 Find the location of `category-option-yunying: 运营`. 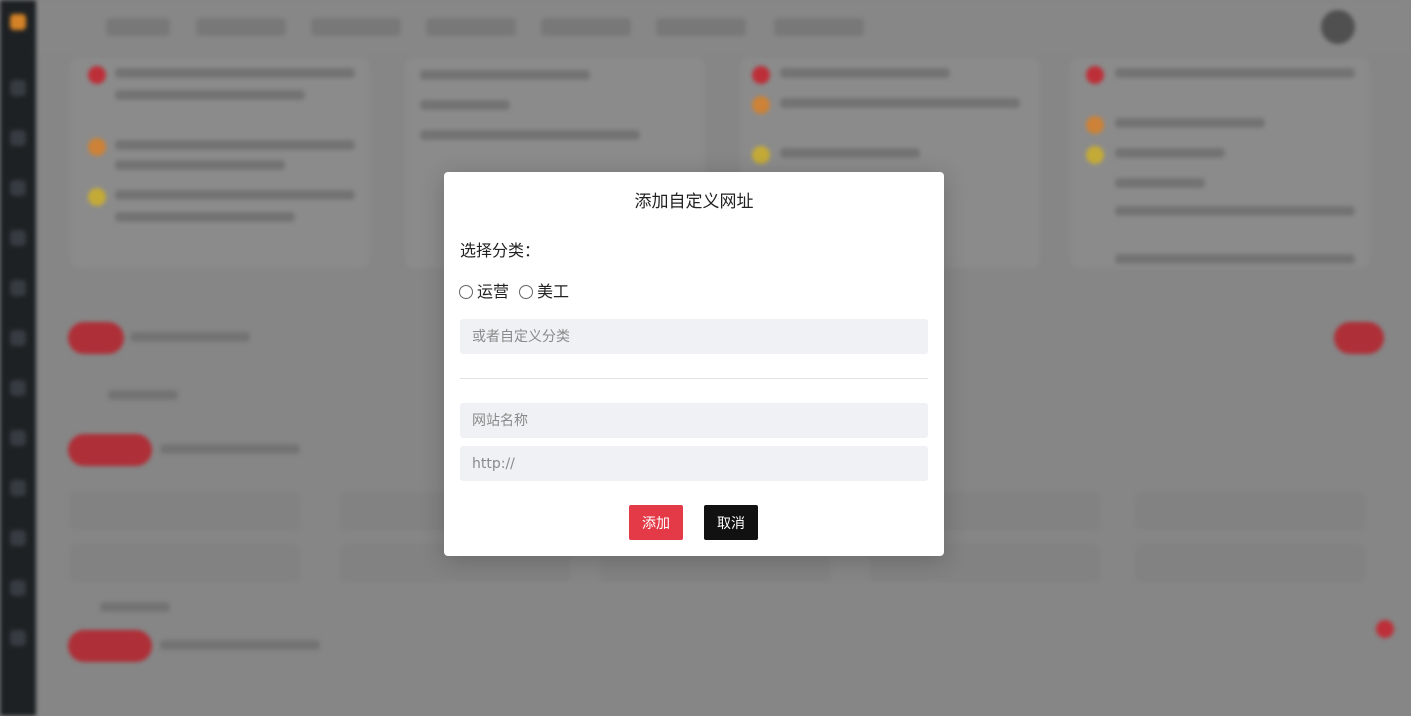

category-option-yunying: 运营 is located at coordinates (484, 292).